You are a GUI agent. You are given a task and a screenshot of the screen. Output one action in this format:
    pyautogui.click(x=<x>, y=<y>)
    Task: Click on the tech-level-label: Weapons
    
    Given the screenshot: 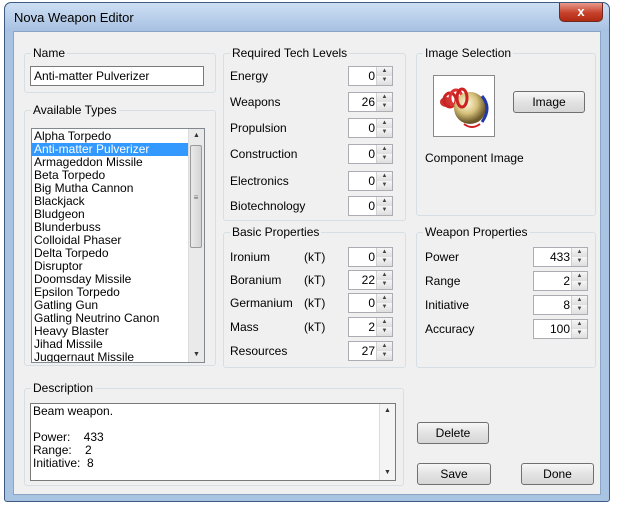 What is the action you would take?
    pyautogui.click(x=255, y=102)
    